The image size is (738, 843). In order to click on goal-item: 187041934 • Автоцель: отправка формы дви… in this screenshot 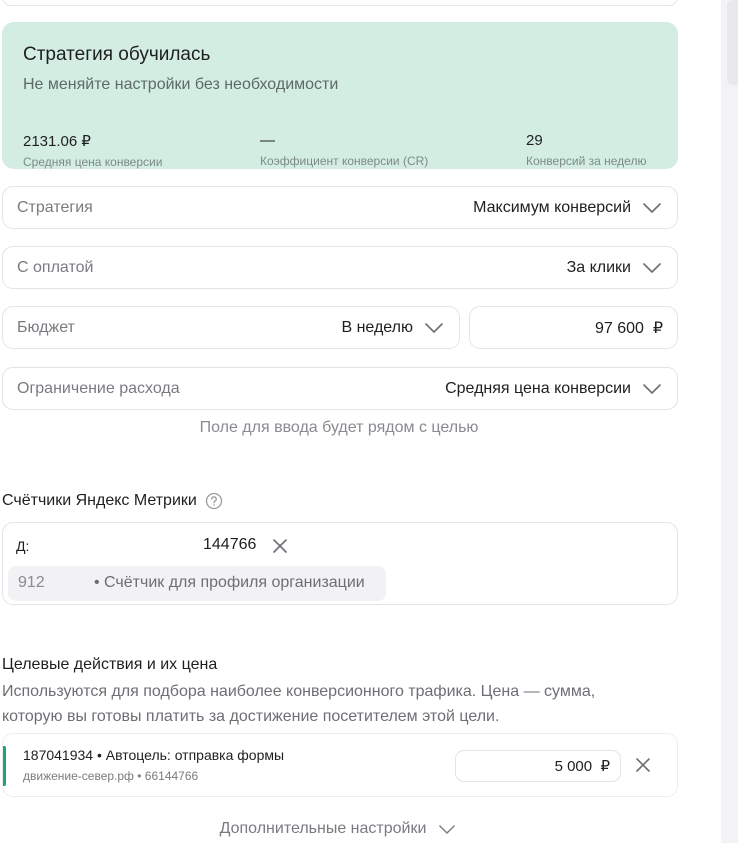, I will do `click(340, 765)`.